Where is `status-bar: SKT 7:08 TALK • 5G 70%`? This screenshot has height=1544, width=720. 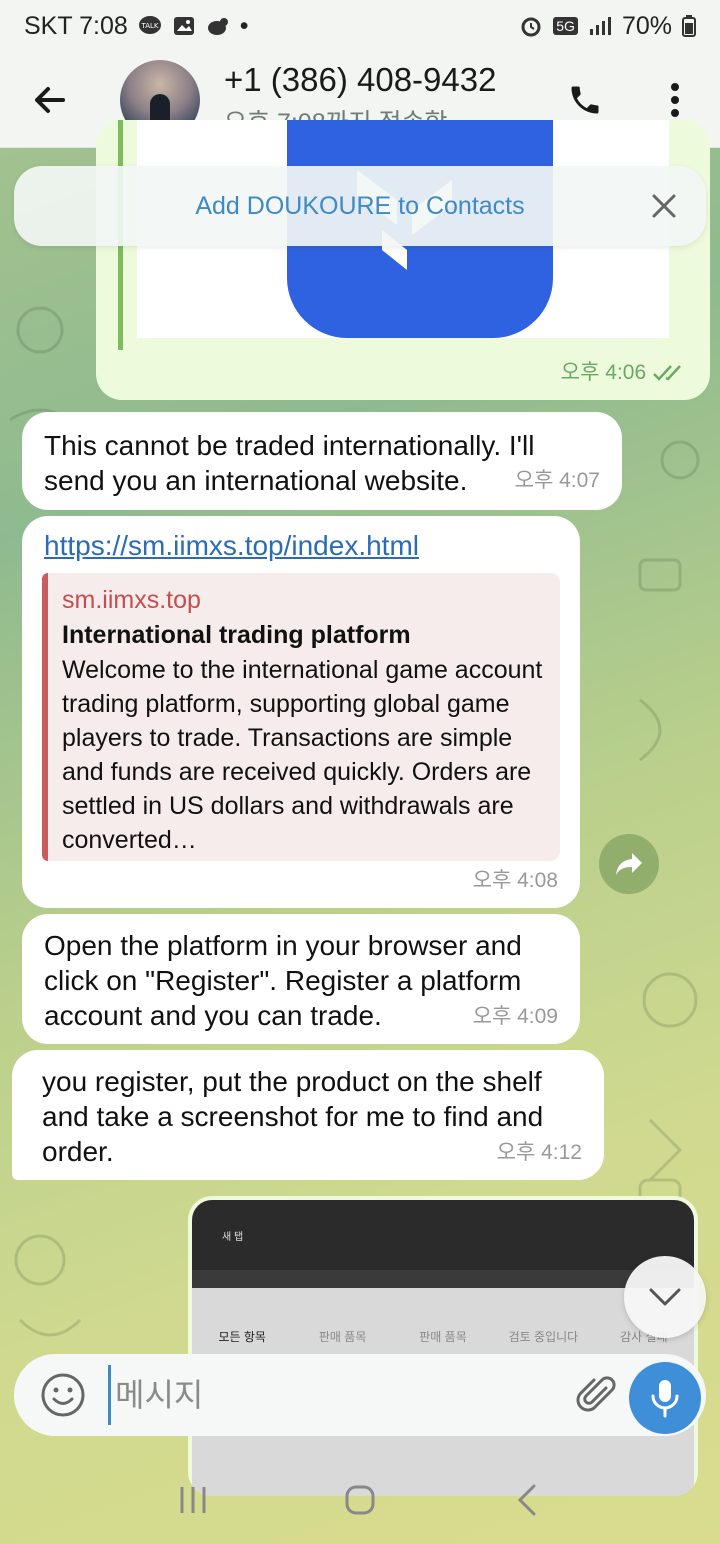
status-bar: SKT 7:08 TALK • 5G 70% is located at coordinates (360, 26).